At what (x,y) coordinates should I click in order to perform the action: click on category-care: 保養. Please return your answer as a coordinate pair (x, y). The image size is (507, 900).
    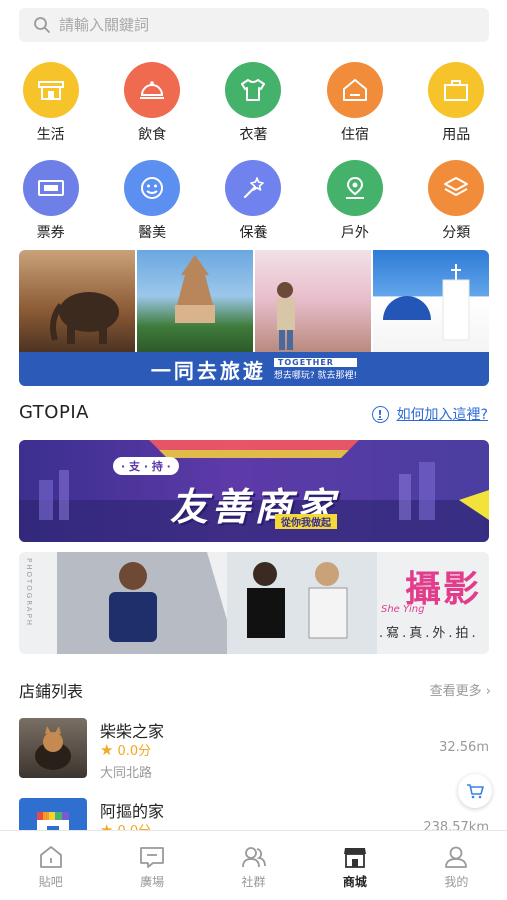
    Looking at the image, I should click on (253, 201).